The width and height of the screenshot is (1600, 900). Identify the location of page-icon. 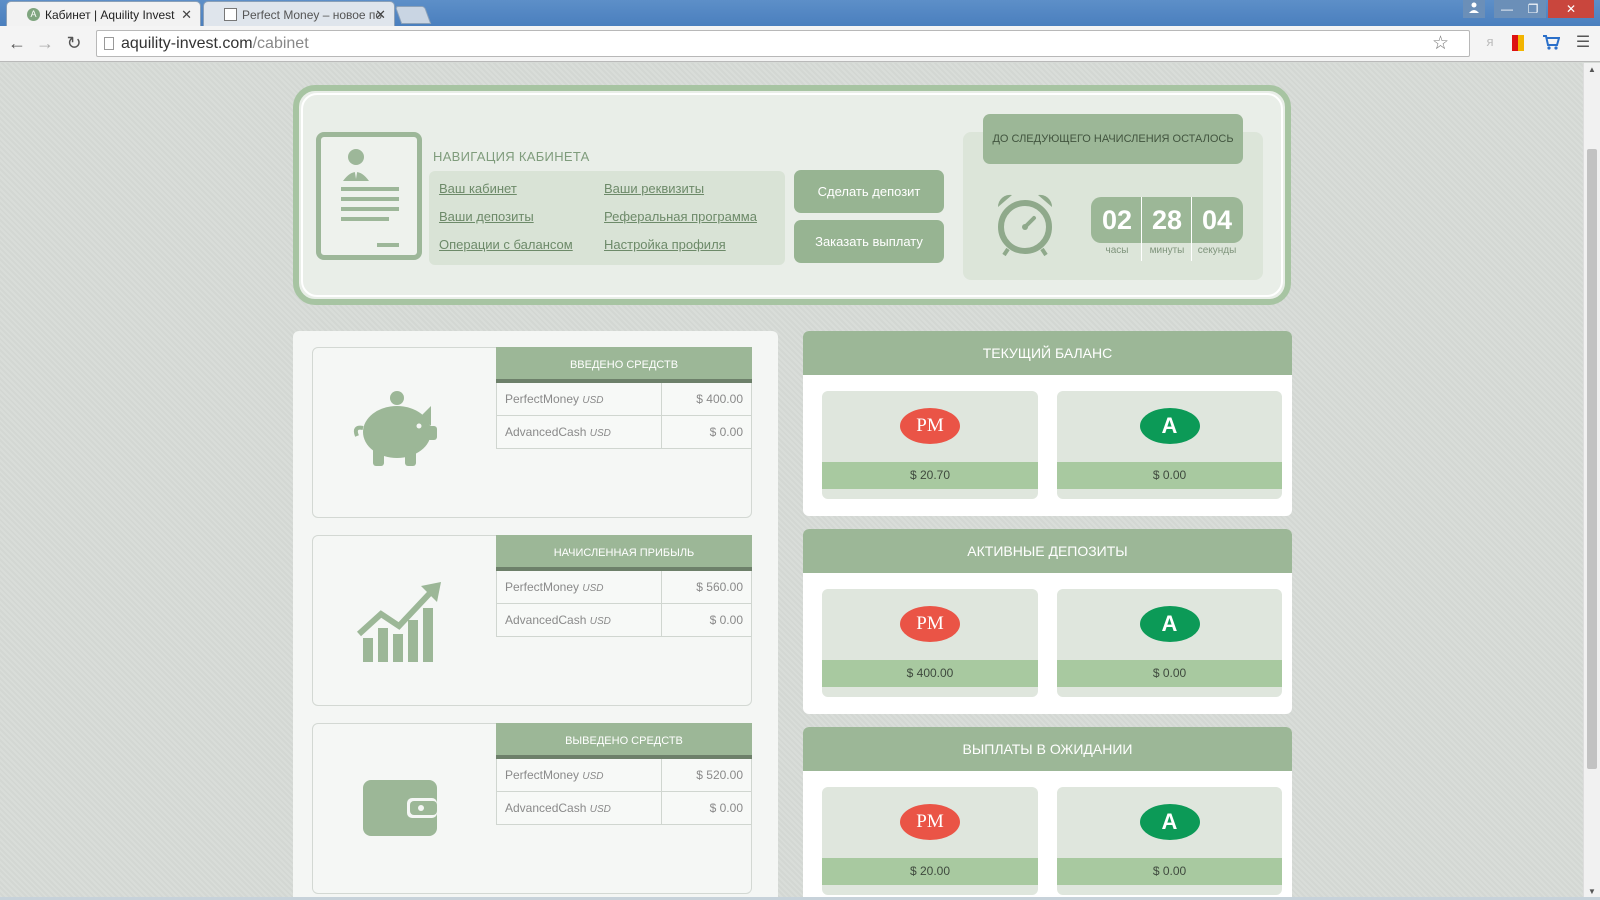
(109, 43).